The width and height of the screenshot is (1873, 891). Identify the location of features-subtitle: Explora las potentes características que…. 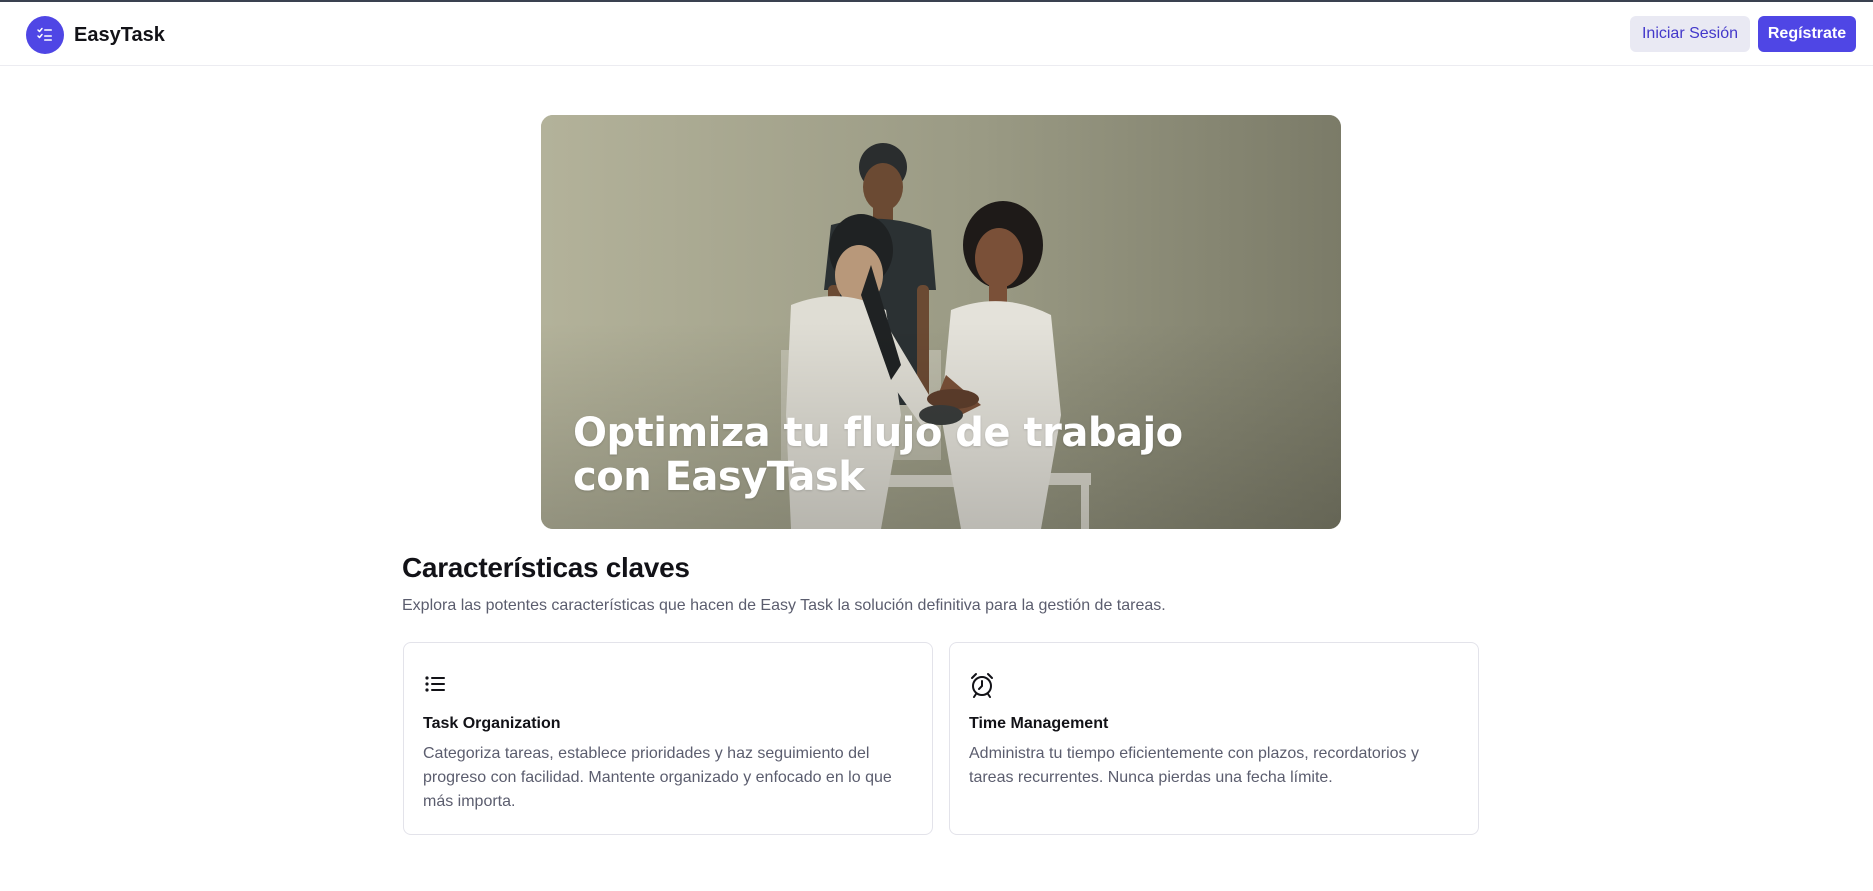
(784, 605).